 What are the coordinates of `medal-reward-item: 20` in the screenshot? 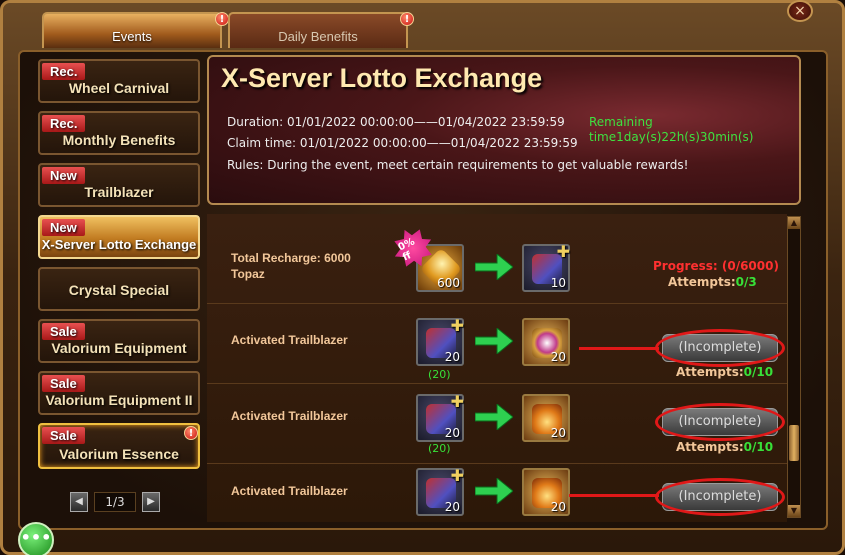 It's located at (546, 342).